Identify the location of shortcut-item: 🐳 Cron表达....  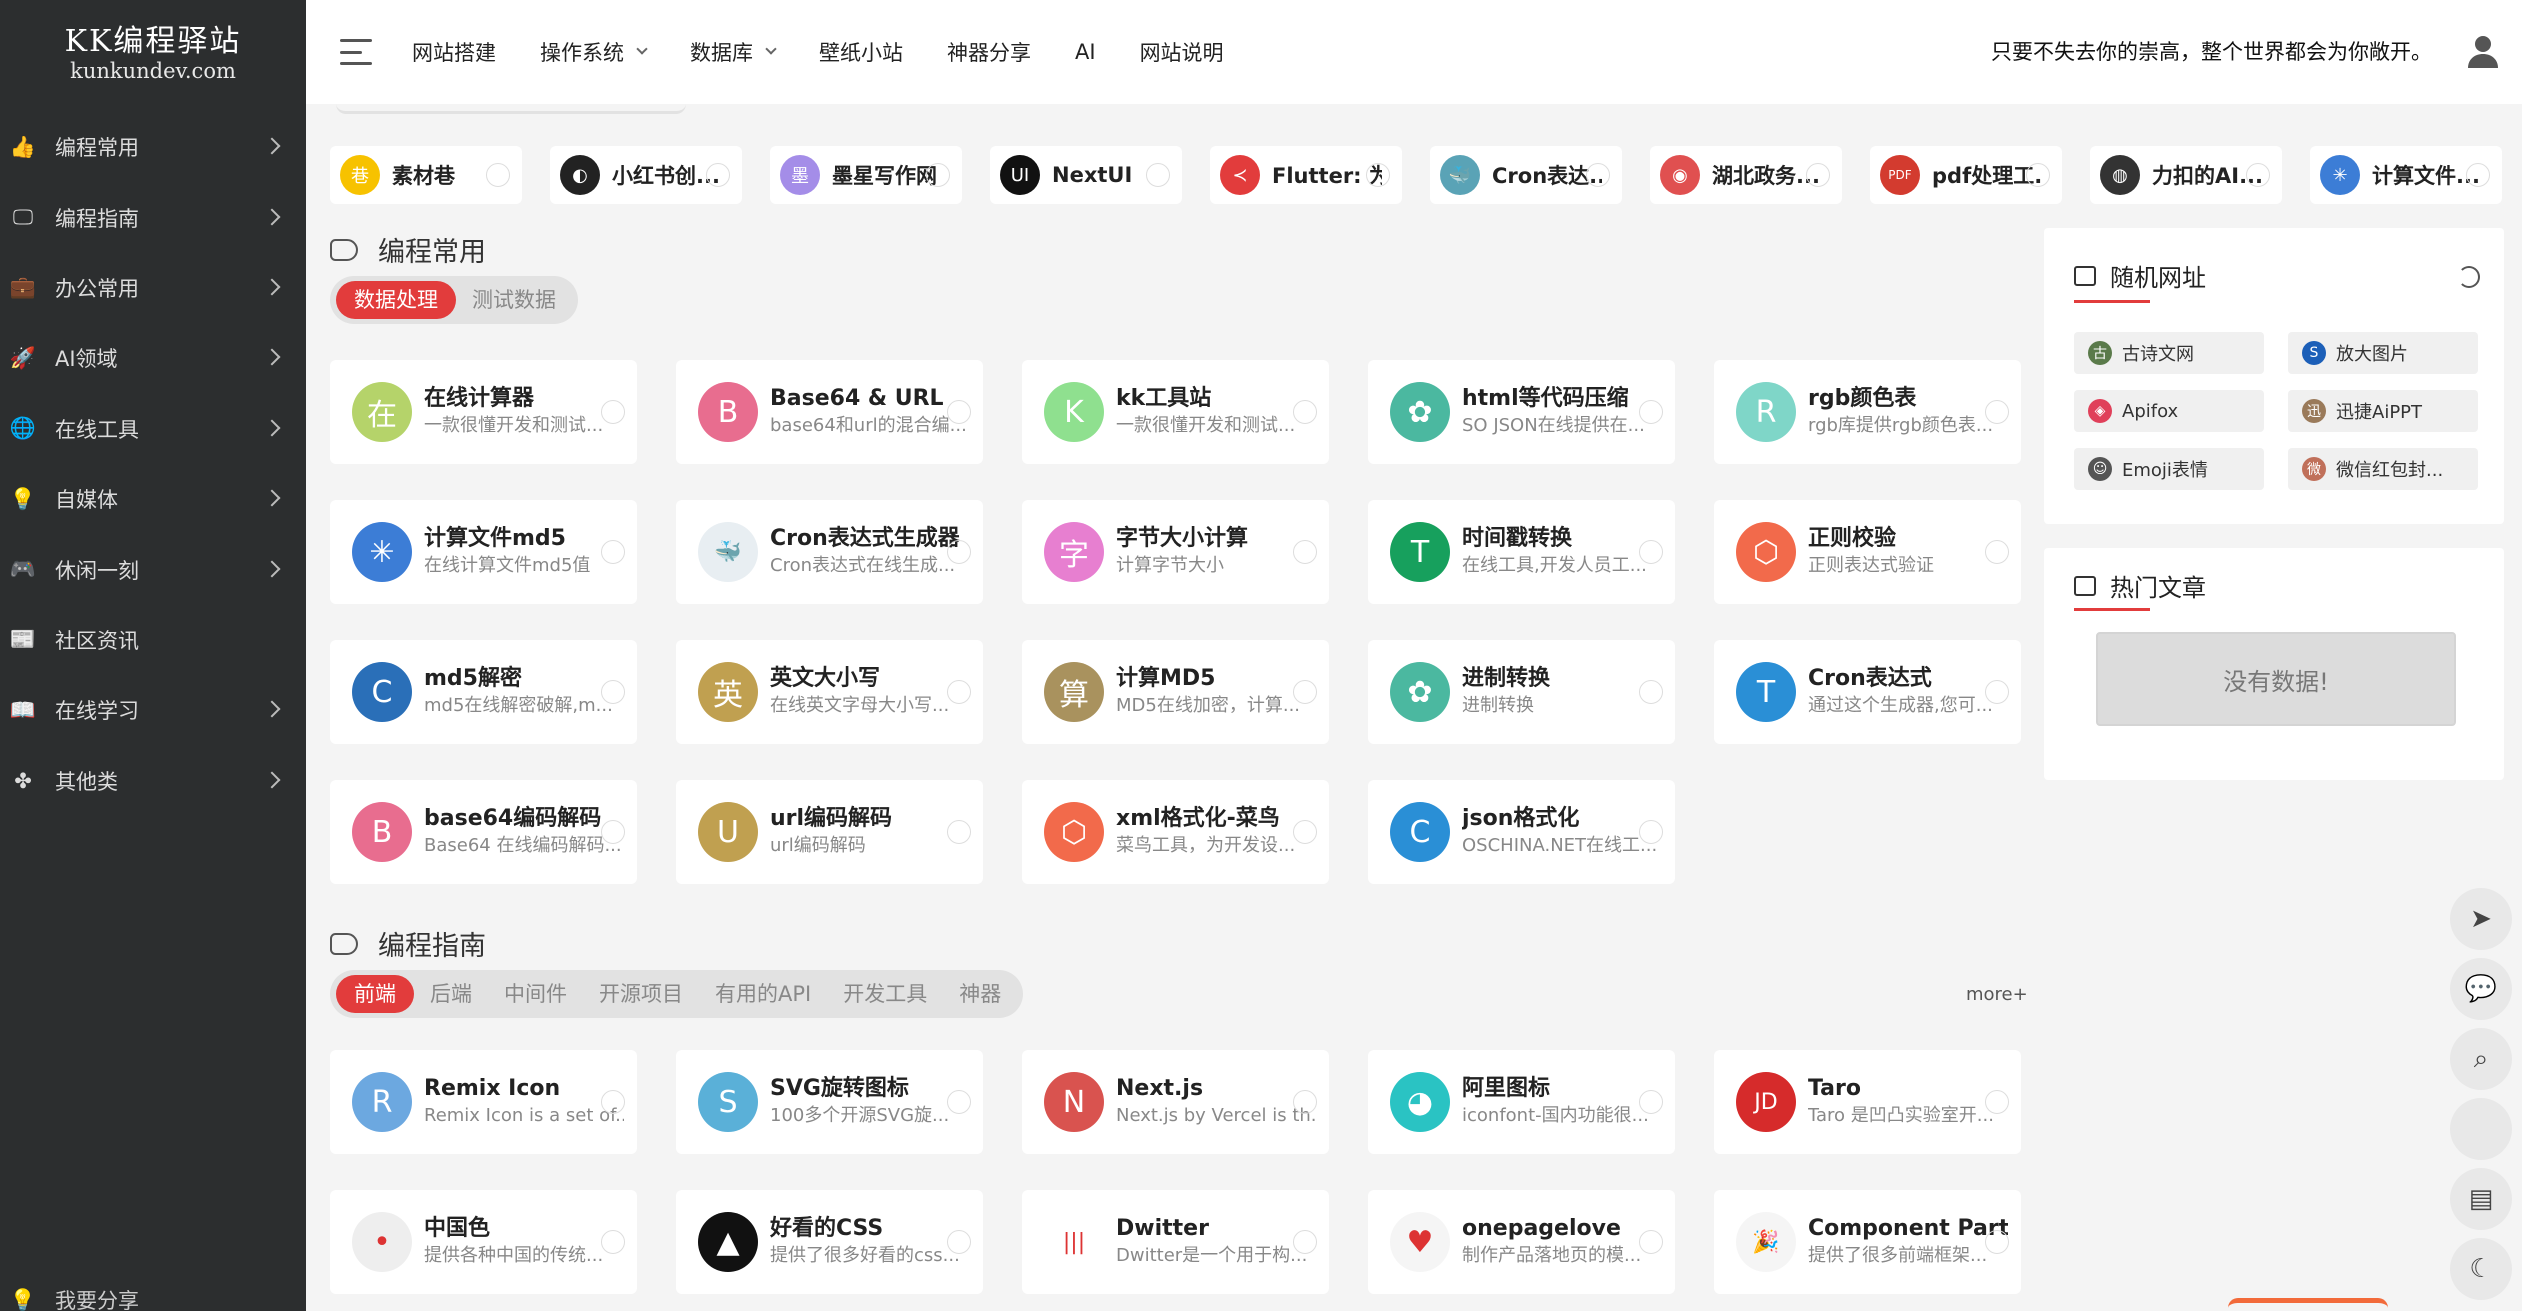
(1526, 175).